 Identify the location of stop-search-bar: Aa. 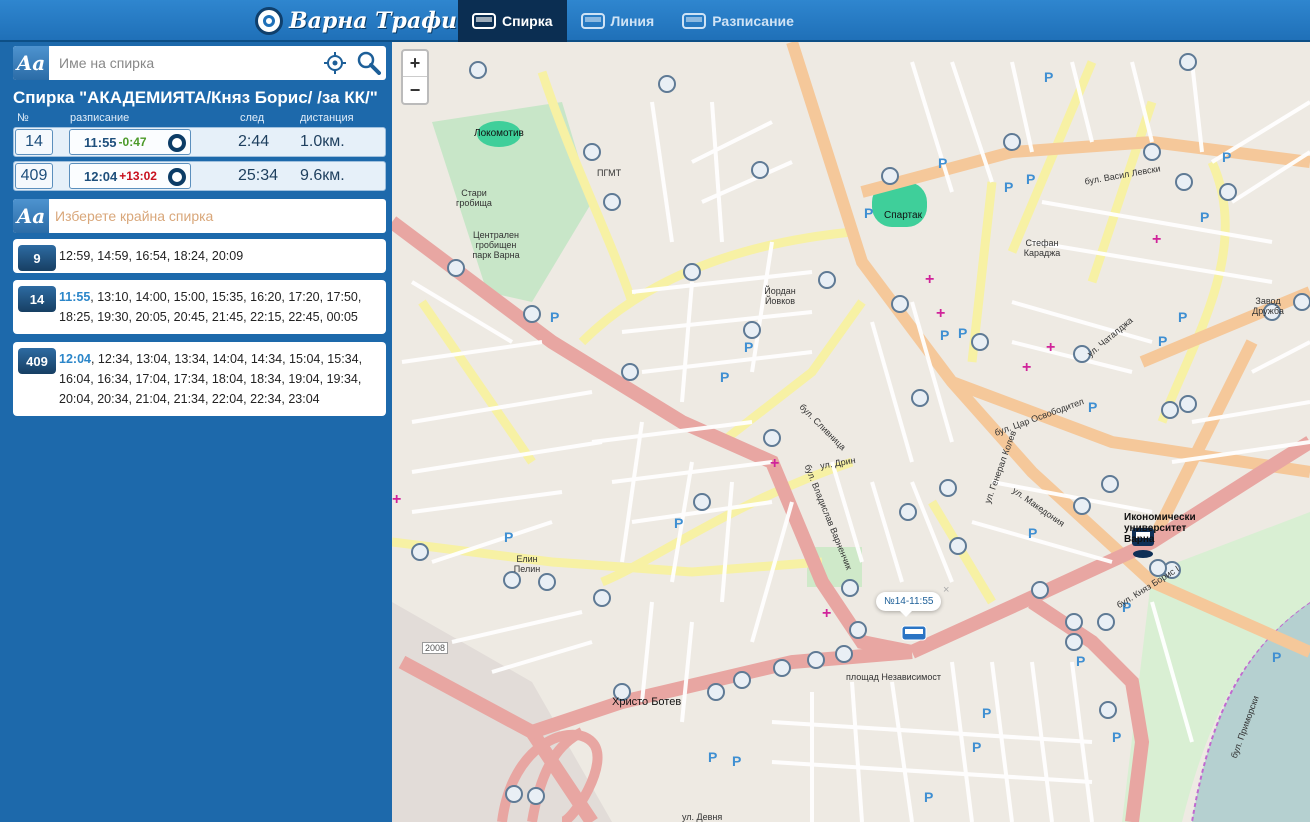
(199, 63).